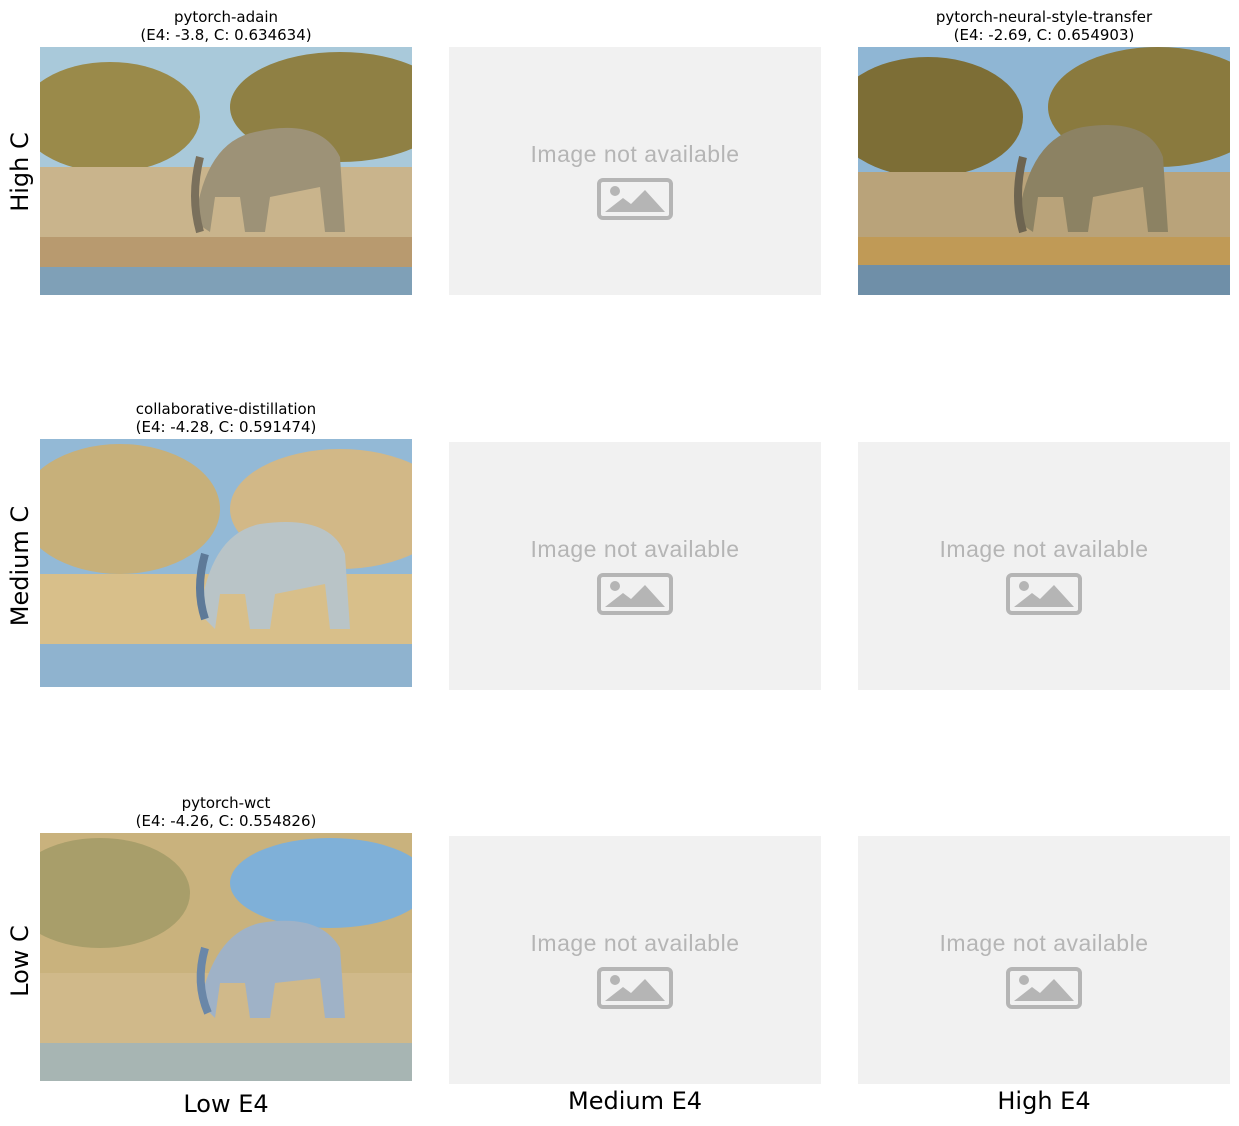  Describe the element at coordinates (226, 171) in the screenshot. I see `stylized-image-pytorch-adain` at that location.